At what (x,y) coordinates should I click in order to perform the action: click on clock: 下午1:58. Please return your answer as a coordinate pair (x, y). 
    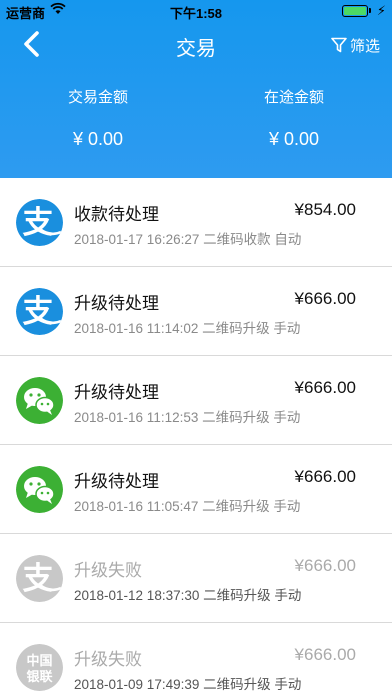
    Looking at the image, I should click on (196, 13).